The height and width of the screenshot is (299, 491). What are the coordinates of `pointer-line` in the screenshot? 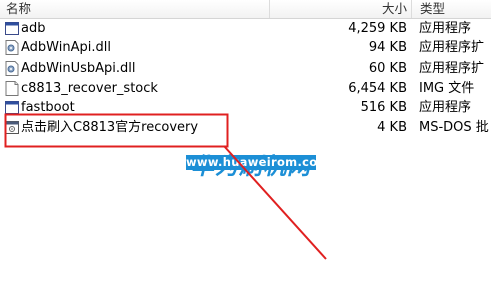 It's located at (275, 202).